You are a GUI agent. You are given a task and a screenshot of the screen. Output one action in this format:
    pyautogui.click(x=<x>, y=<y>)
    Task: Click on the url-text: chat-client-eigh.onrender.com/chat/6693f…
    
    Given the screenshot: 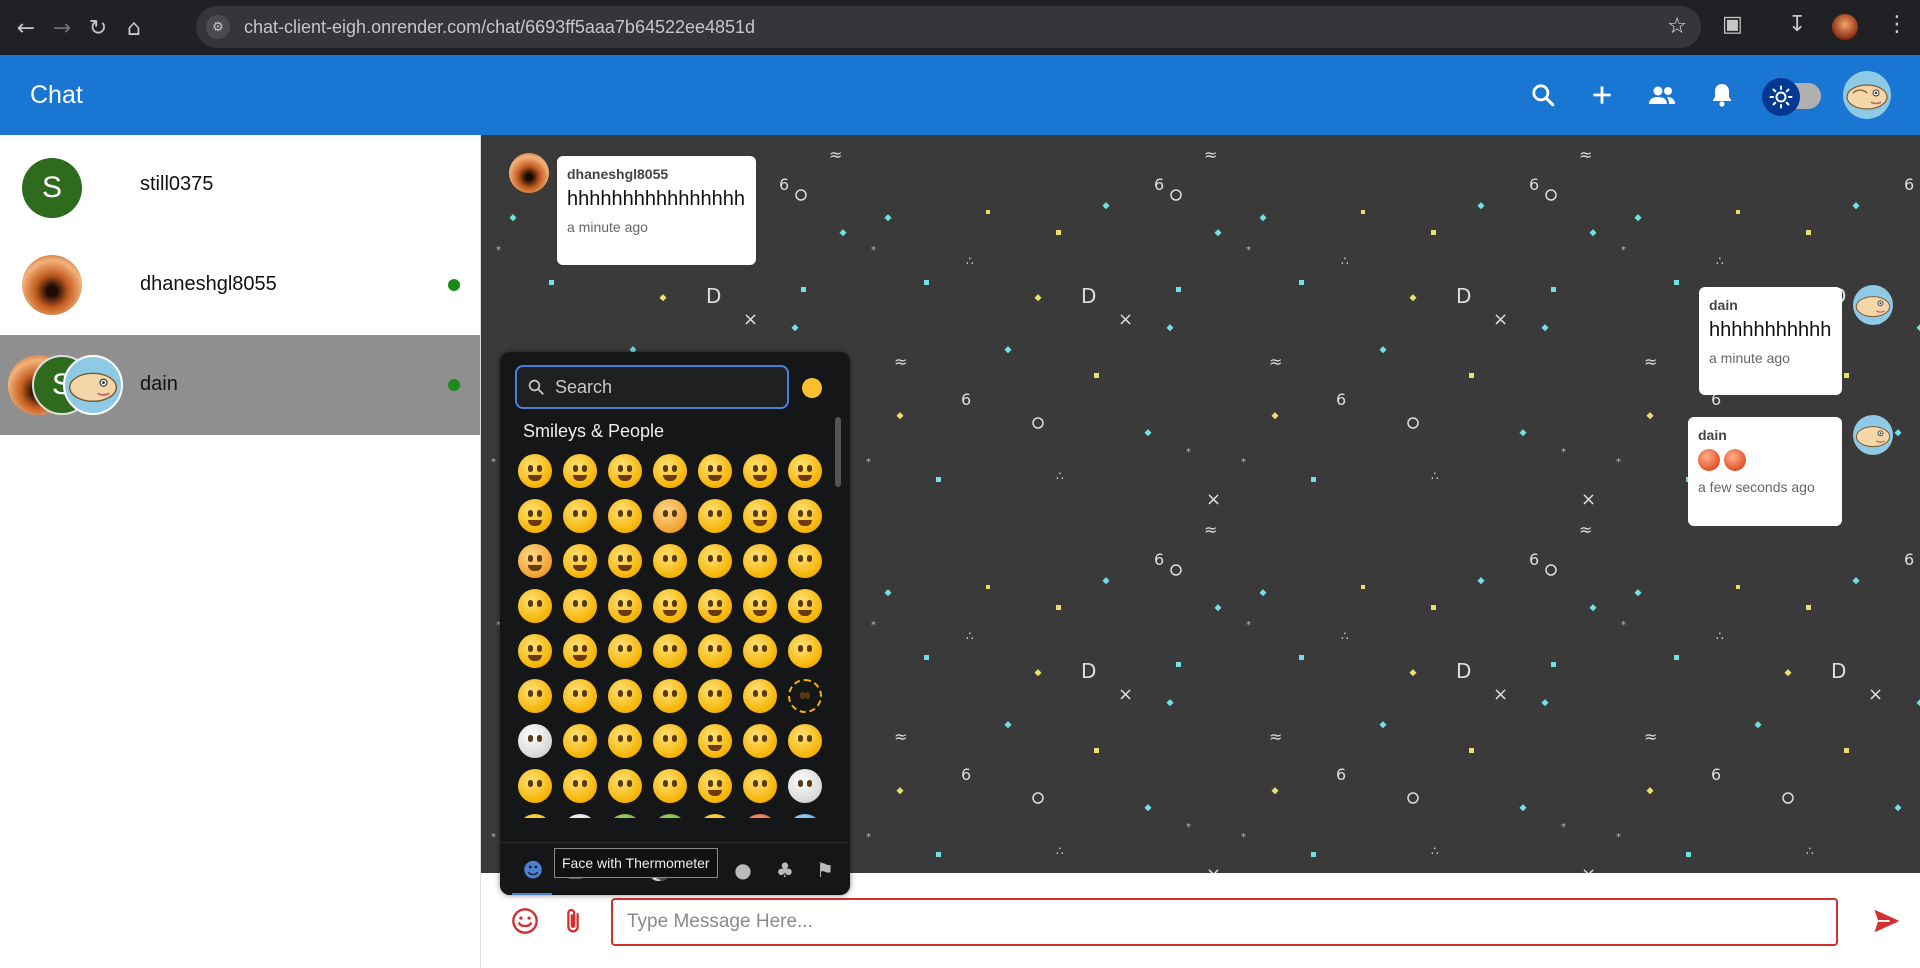 What is the action you would take?
    pyautogui.click(x=499, y=27)
    